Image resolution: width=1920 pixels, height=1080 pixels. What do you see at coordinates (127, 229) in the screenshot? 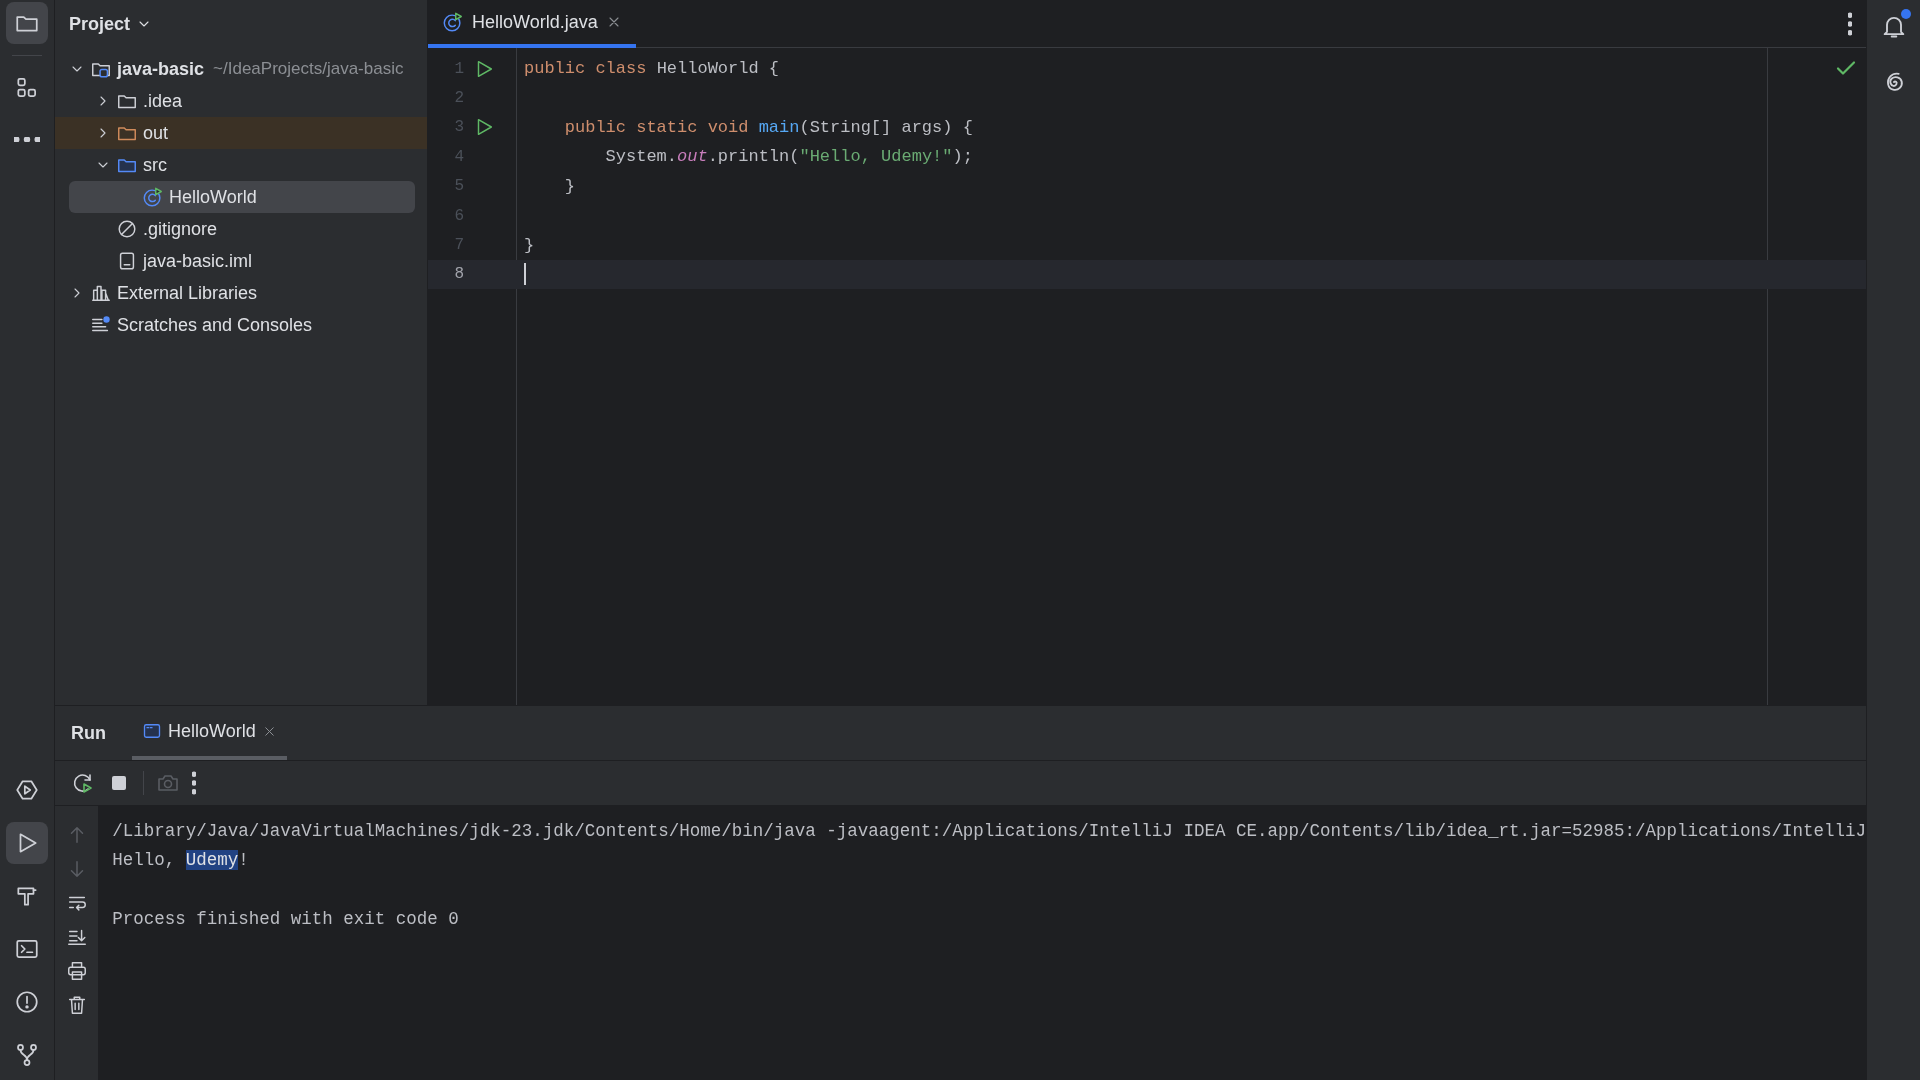
I see `ignore-icon` at bounding box center [127, 229].